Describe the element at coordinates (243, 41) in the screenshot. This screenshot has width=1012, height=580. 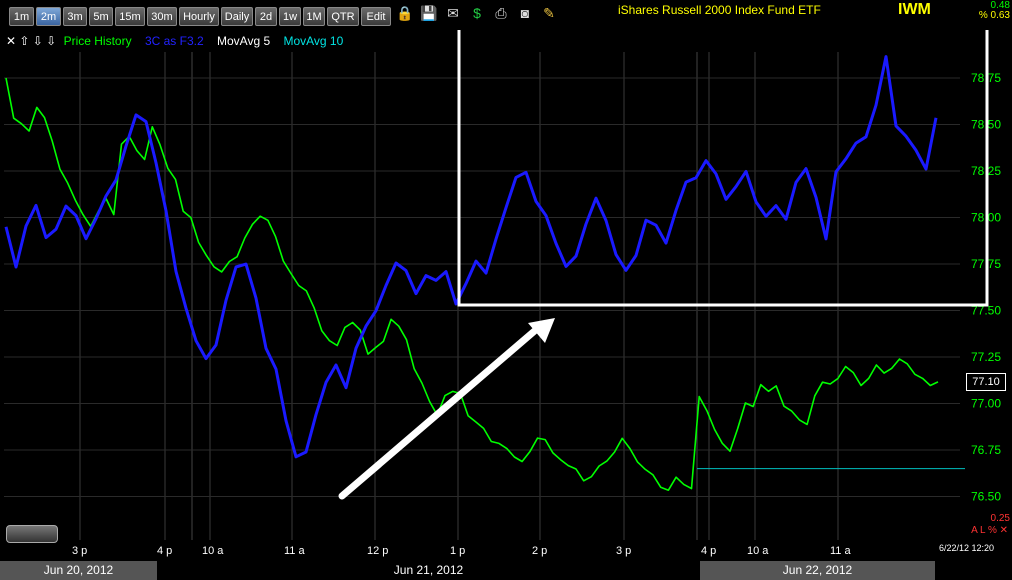
I see `legend-item-movavg-5: MovAvg 5` at that location.